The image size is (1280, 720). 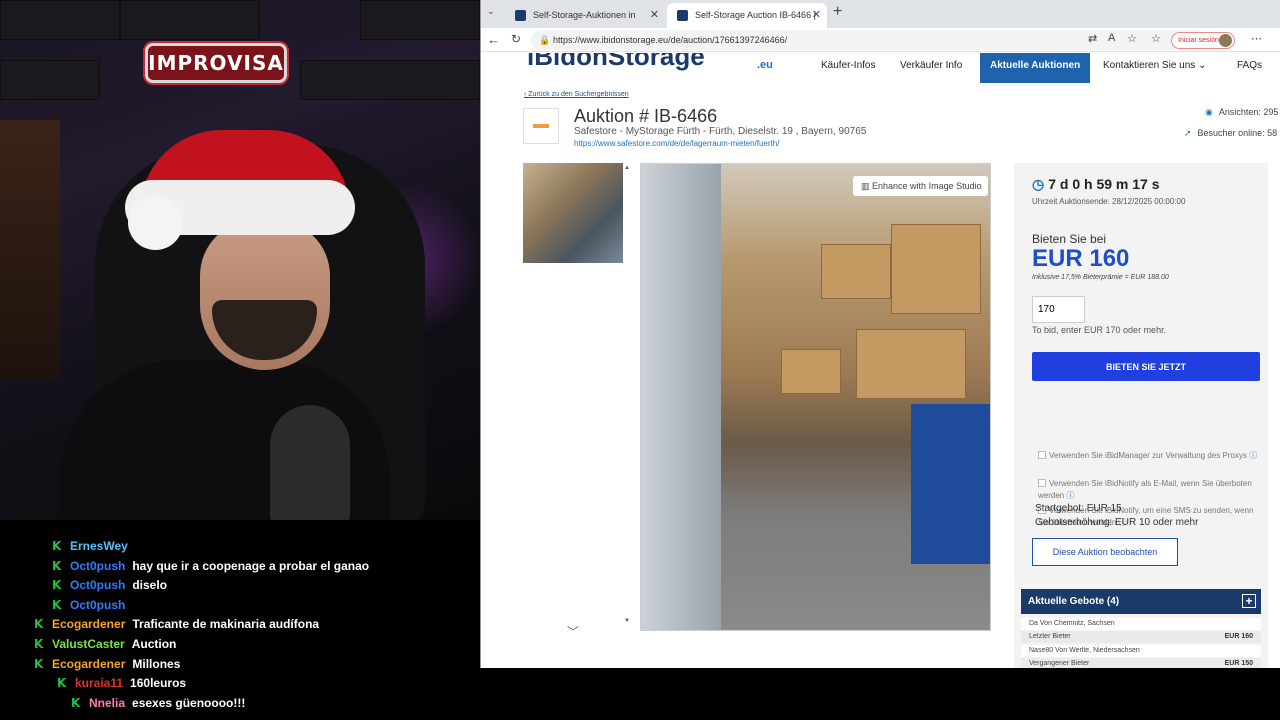 I want to click on avatar, so click(x=1225, y=40).